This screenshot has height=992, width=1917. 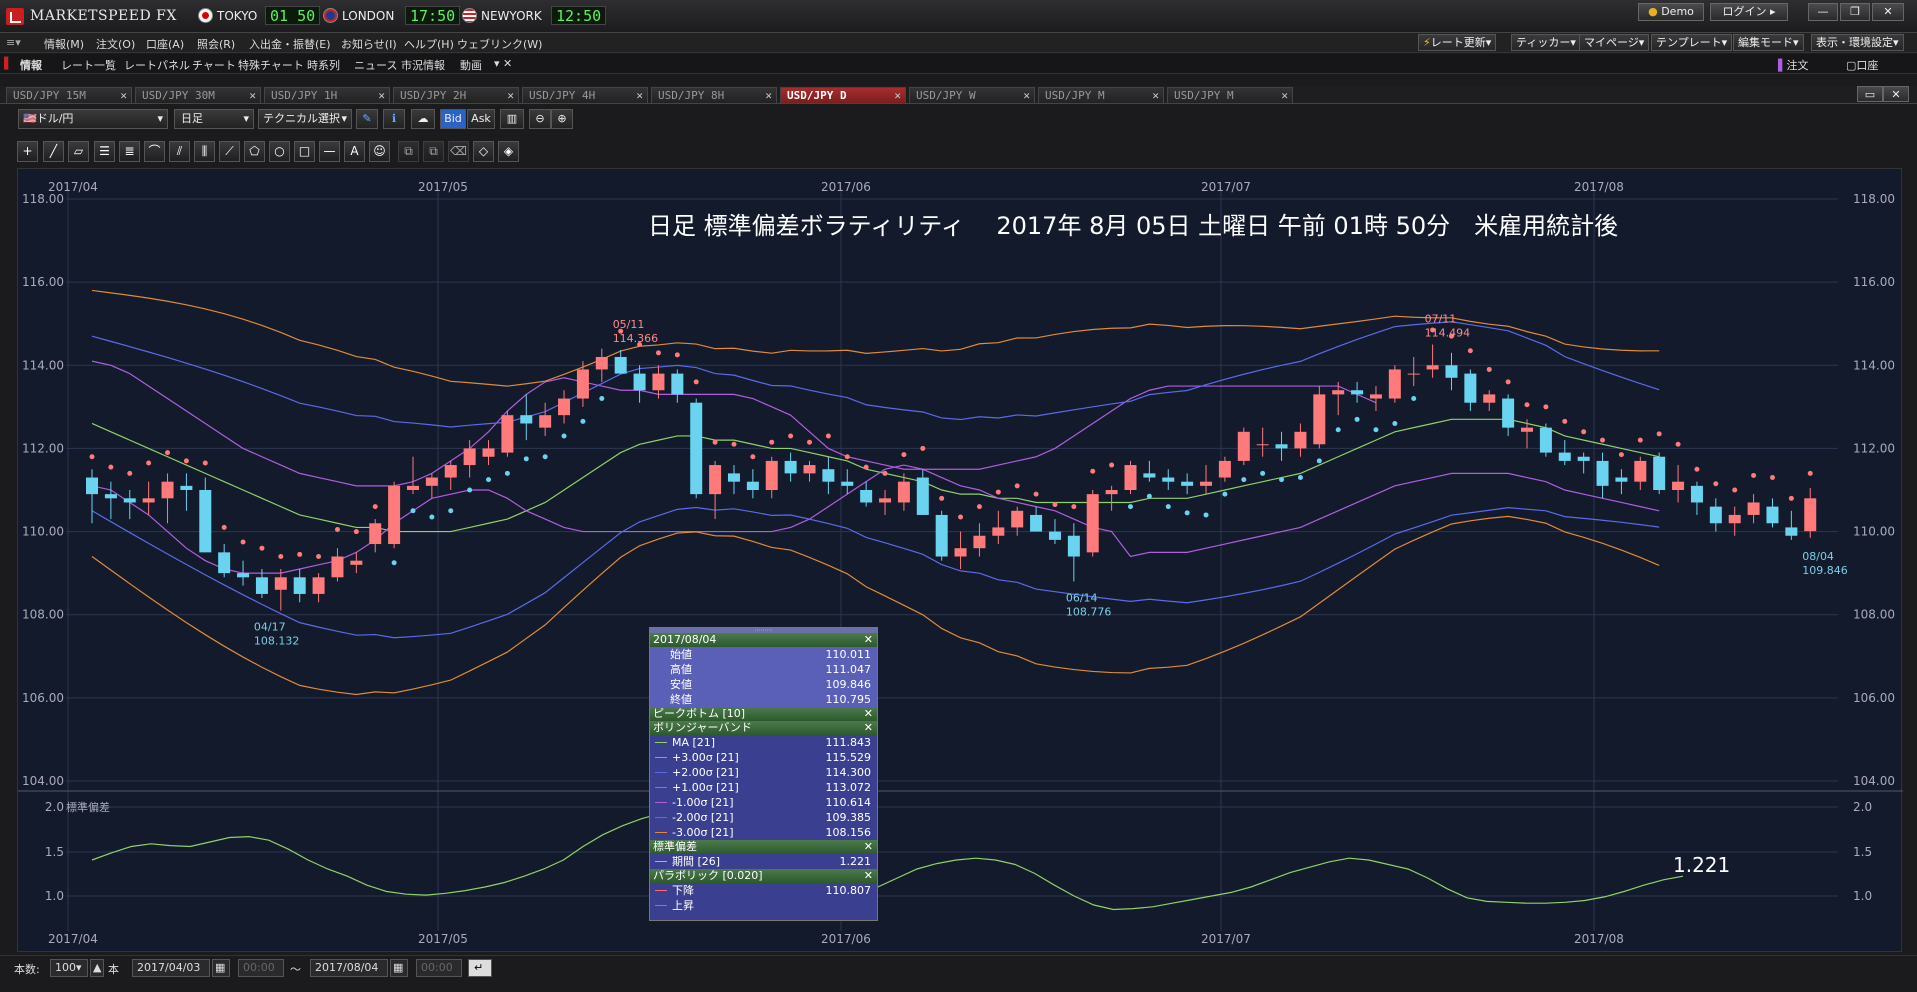 I want to click on arc-icon: ⌒, so click(x=154, y=151).